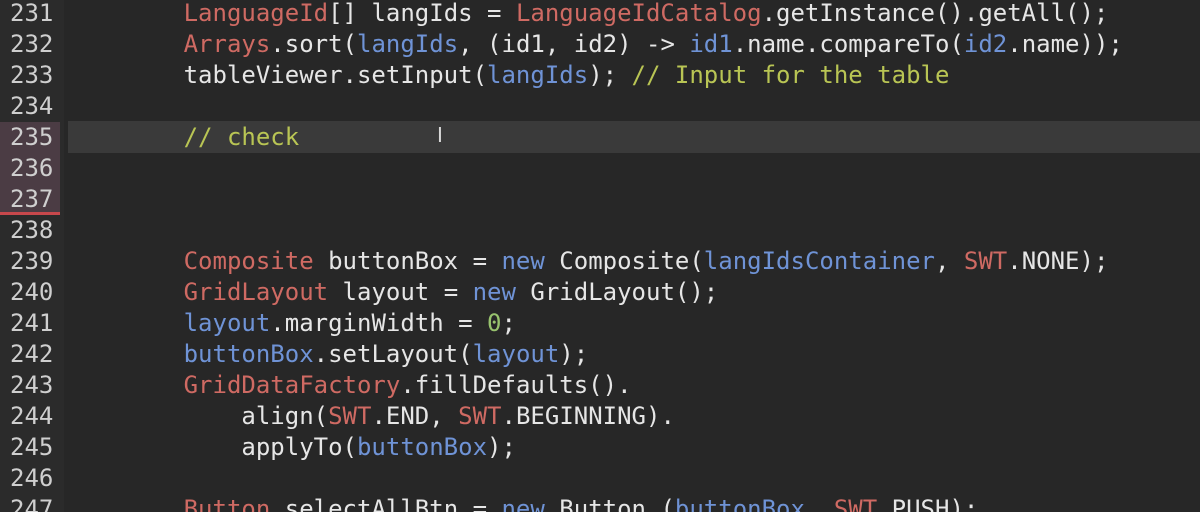  Describe the element at coordinates (292, 385) in the screenshot. I see `code-token: GridDataFactory` at that location.